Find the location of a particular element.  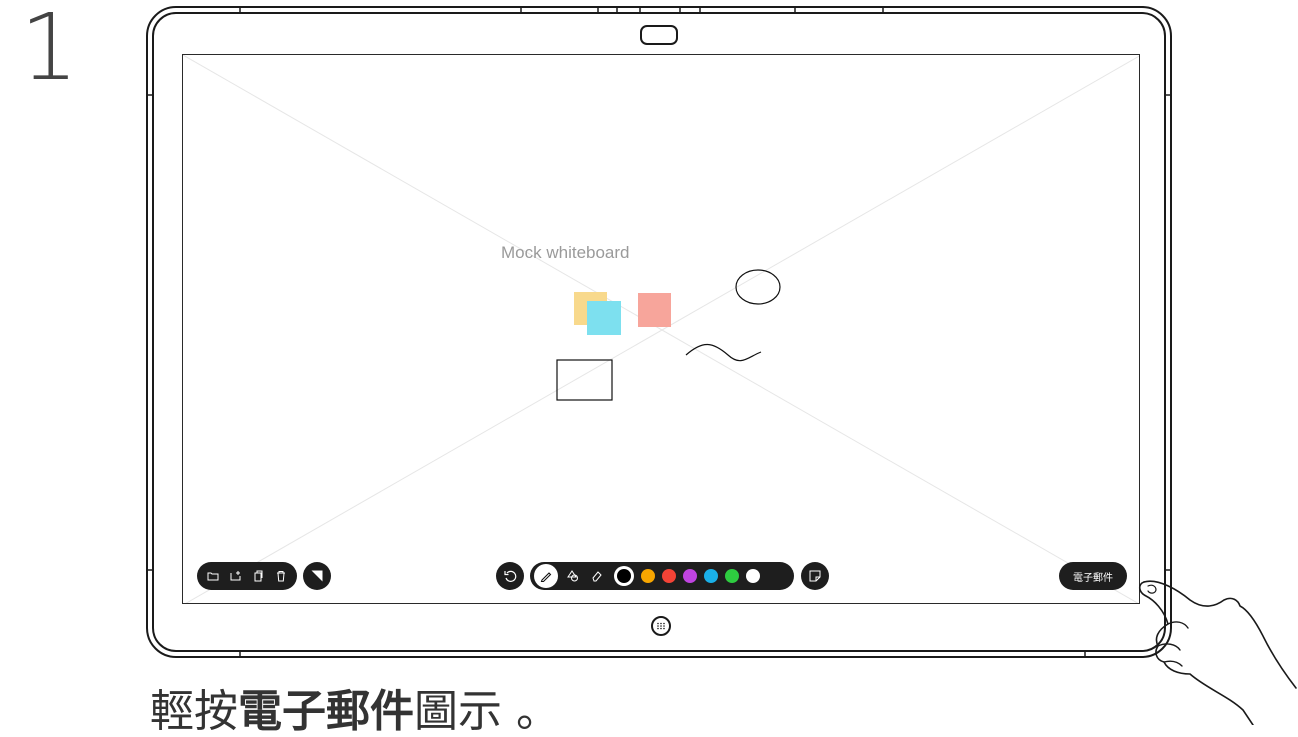

color-swatch-white is located at coordinates (753, 576).